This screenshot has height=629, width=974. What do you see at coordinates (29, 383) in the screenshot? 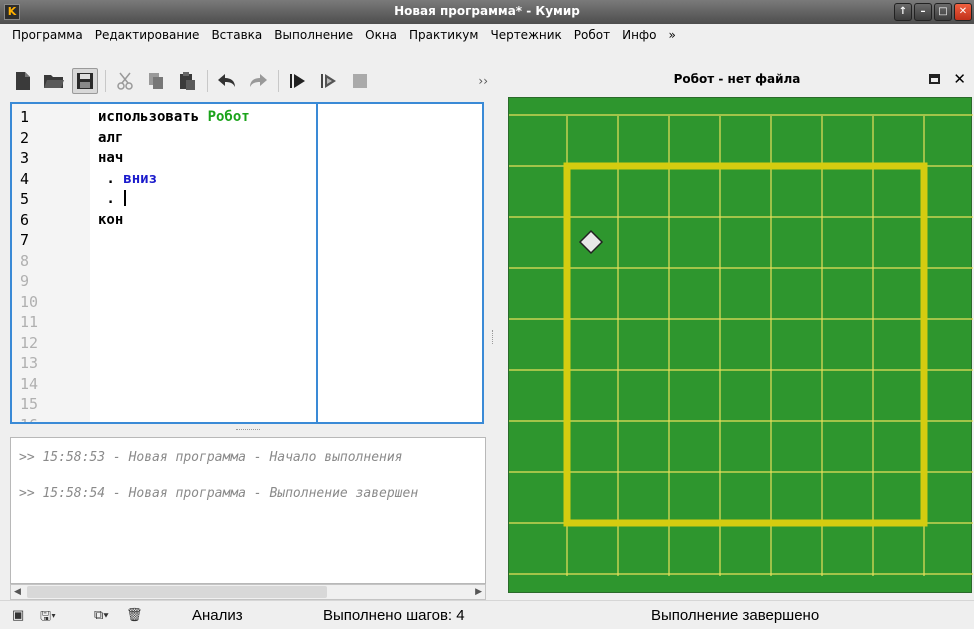
I see `line-number: 14` at bounding box center [29, 383].